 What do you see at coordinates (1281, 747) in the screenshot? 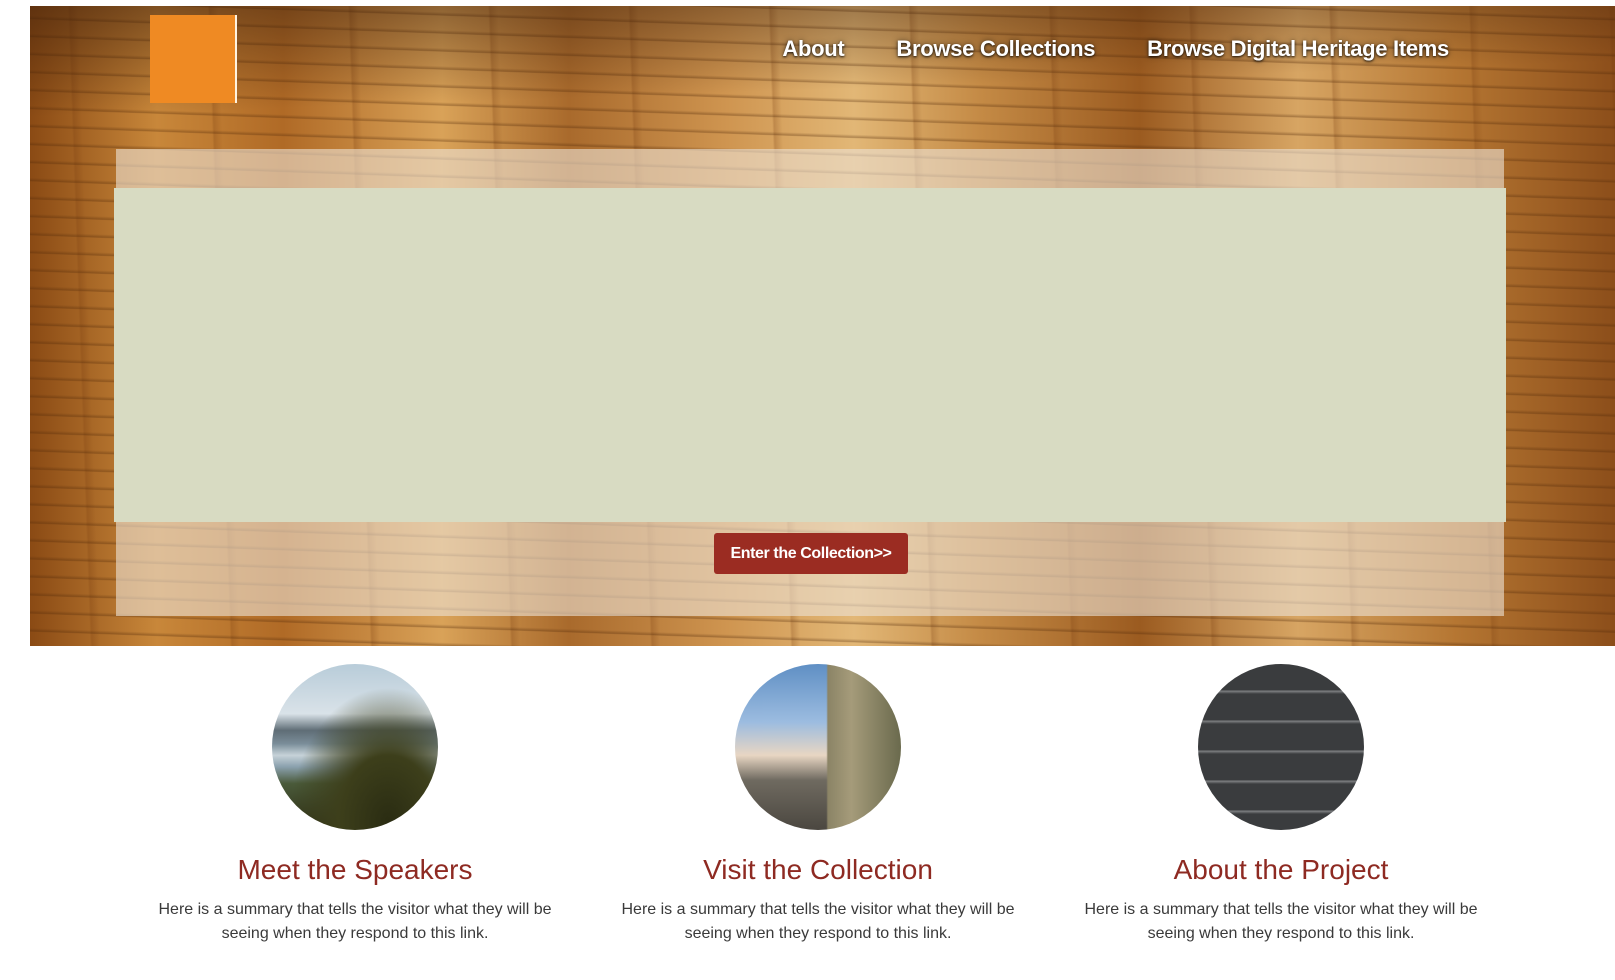
I see `project-image` at bounding box center [1281, 747].